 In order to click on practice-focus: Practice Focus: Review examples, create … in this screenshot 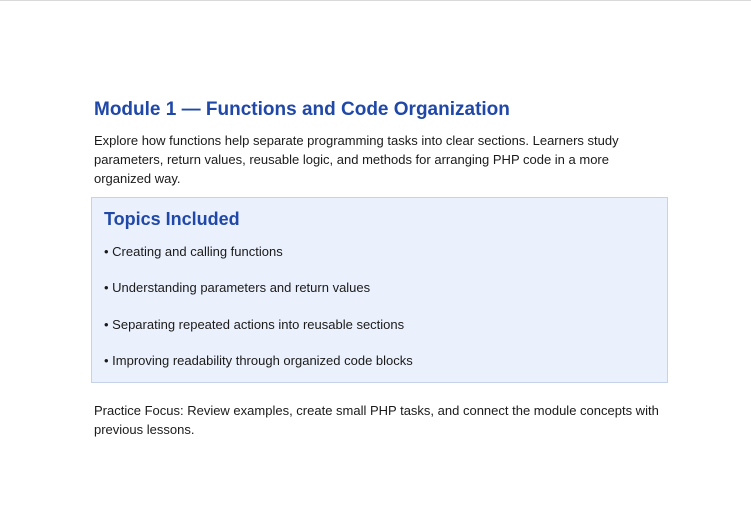, I will do `click(376, 420)`.